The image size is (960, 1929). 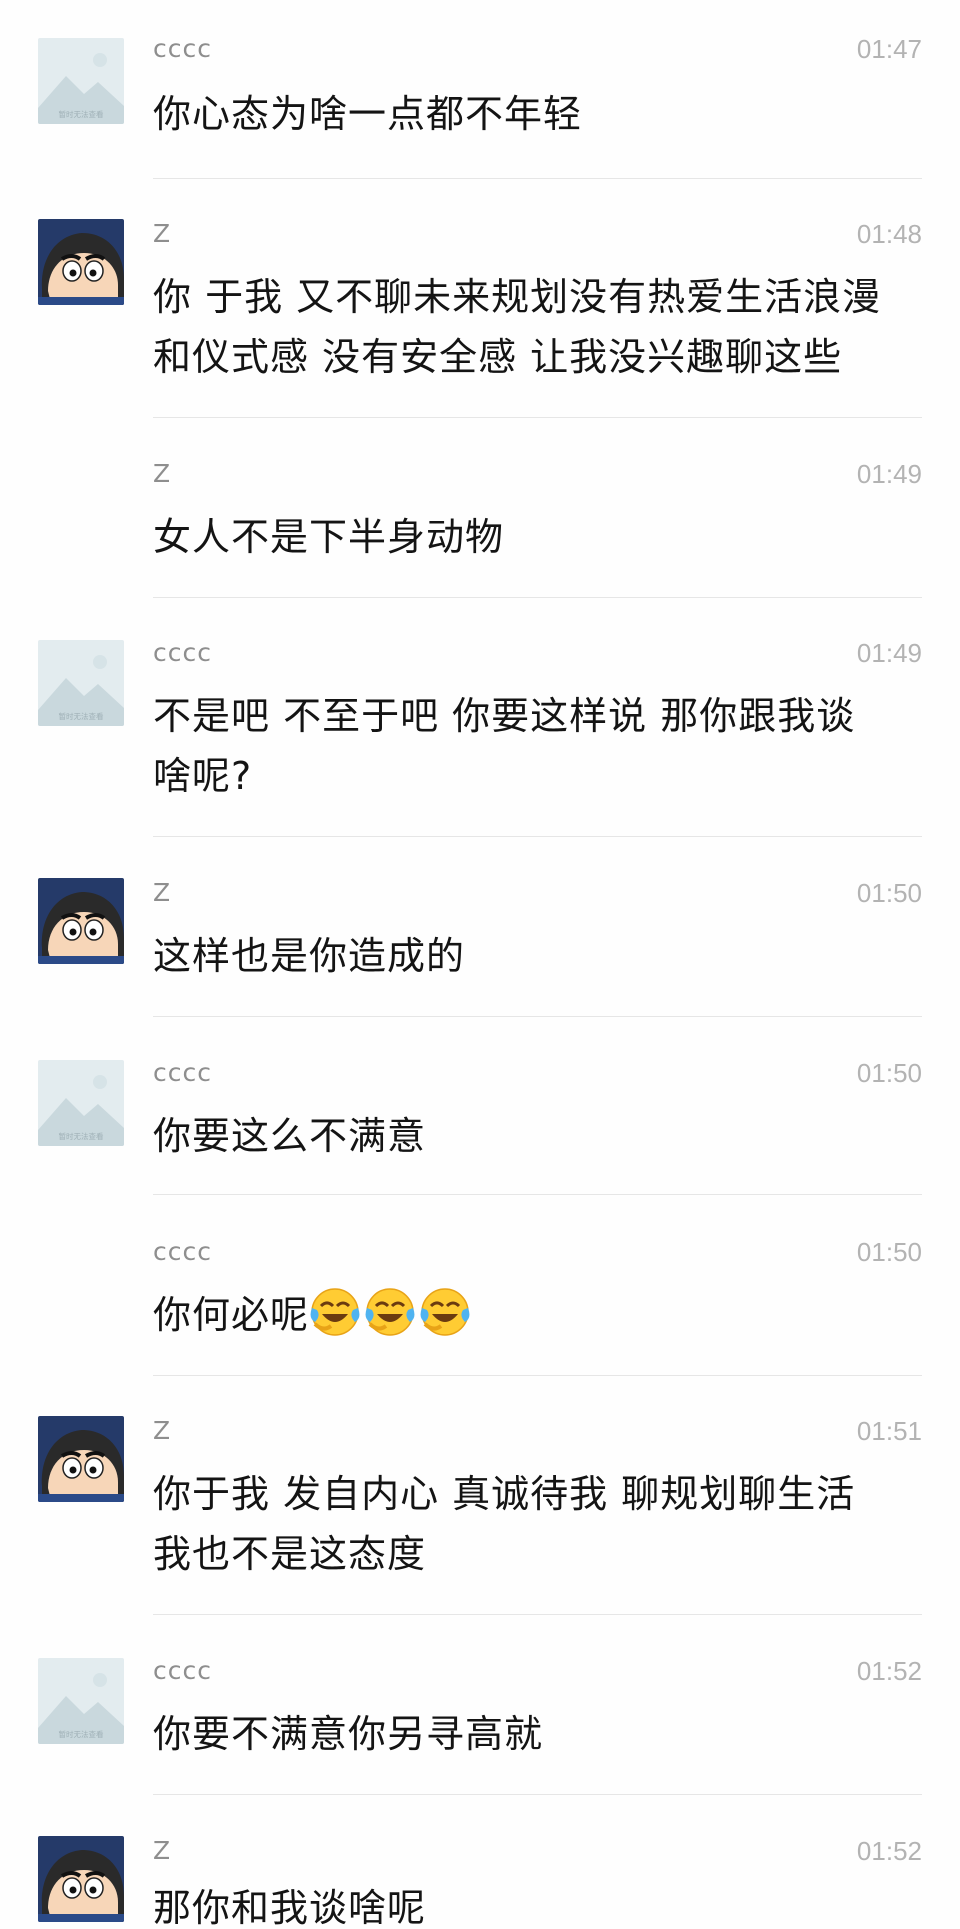 I want to click on message-text: 你于我 发自内心 真诚待我 聊规划聊生活 我也不是这态度, so click(x=504, y=1524).